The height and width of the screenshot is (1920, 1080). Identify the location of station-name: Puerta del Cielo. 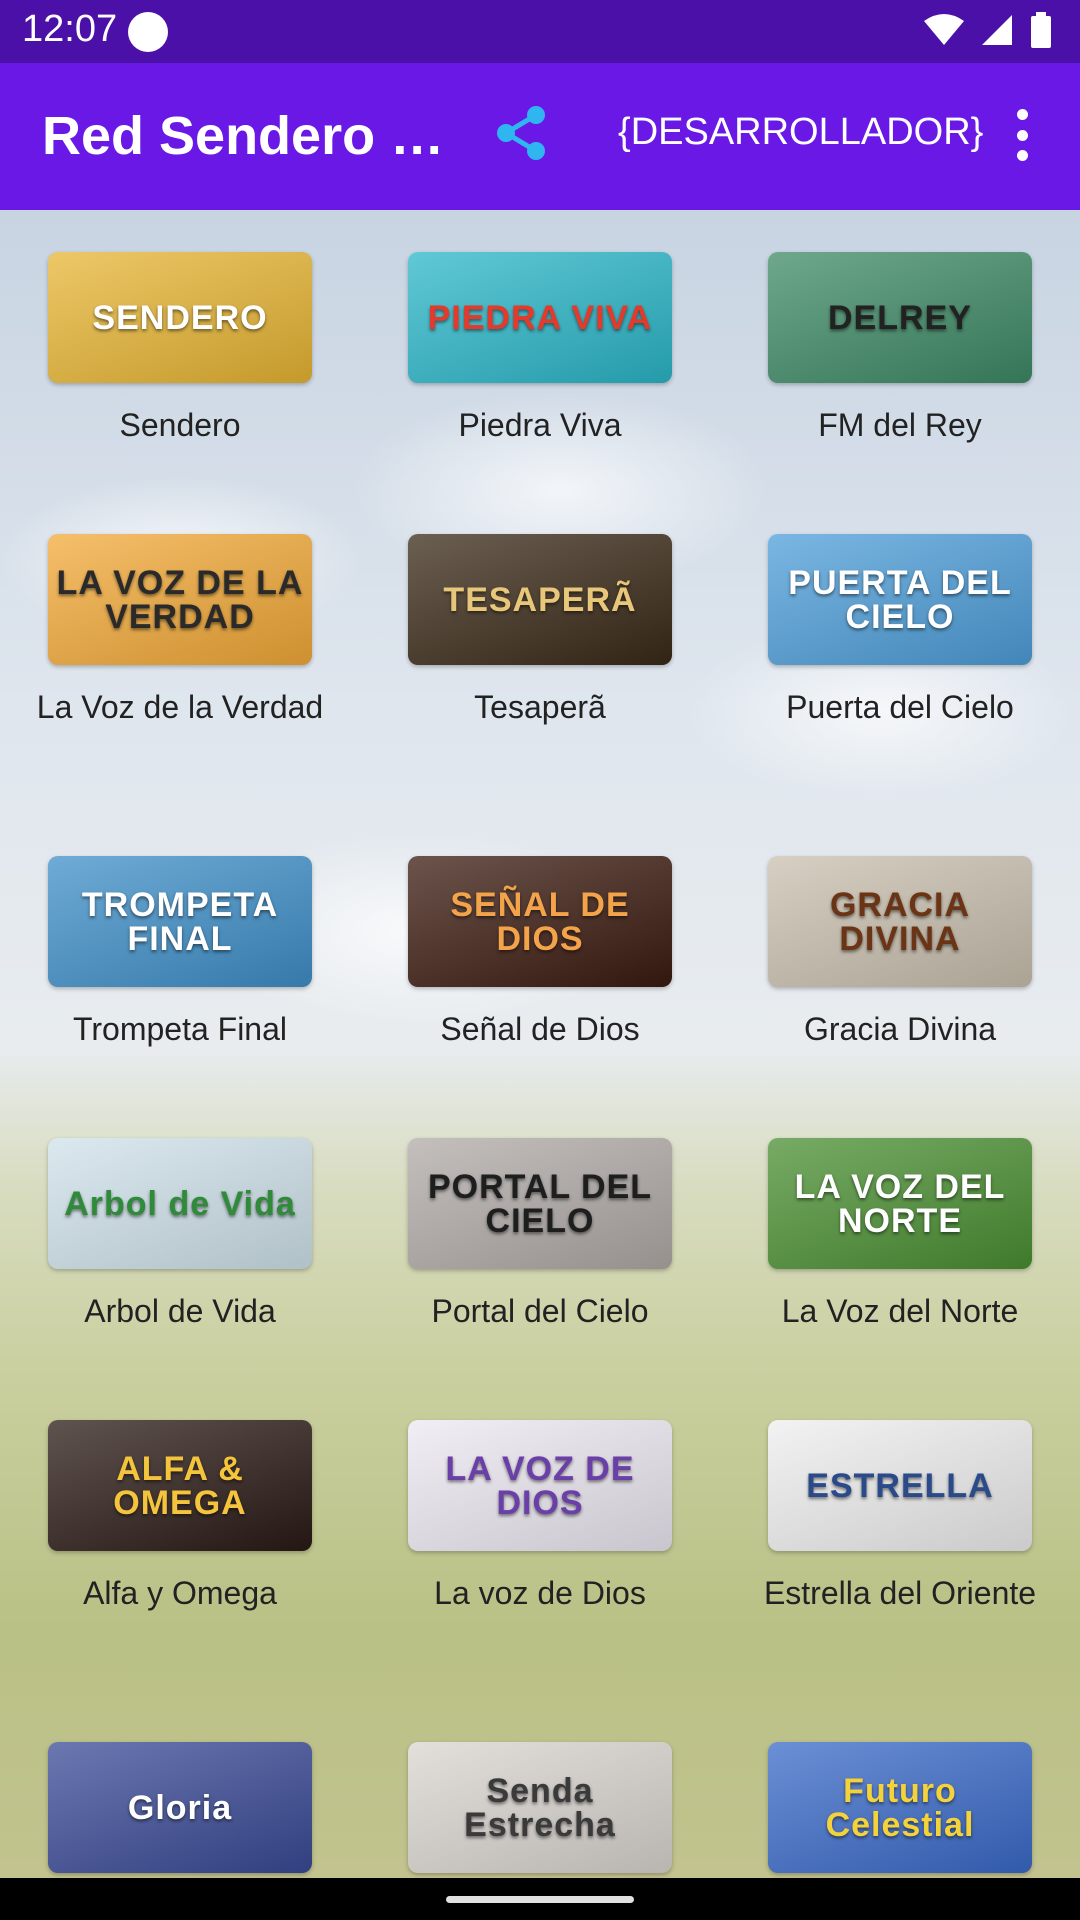
(900, 707).